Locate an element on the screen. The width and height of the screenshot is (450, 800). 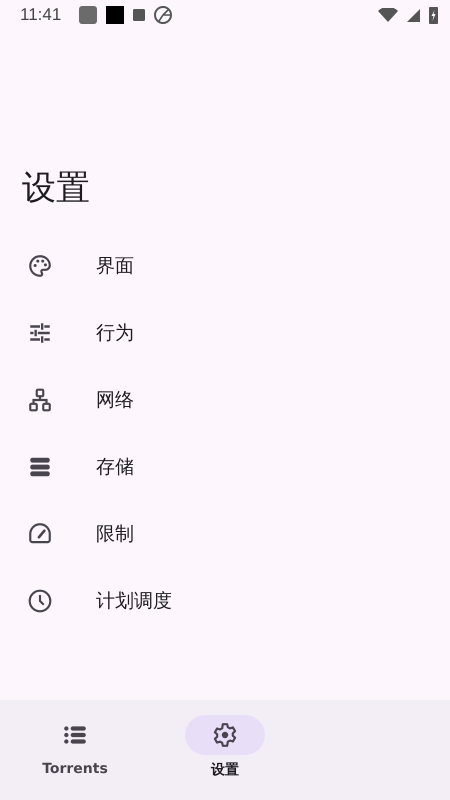
signal-icon is located at coordinates (413, 15).